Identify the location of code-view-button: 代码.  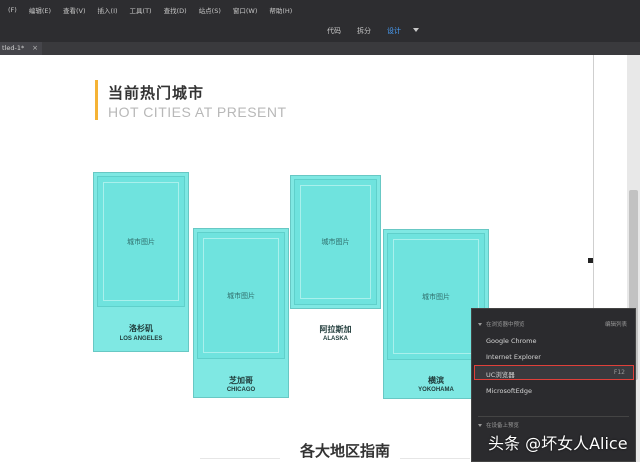
(334, 31).